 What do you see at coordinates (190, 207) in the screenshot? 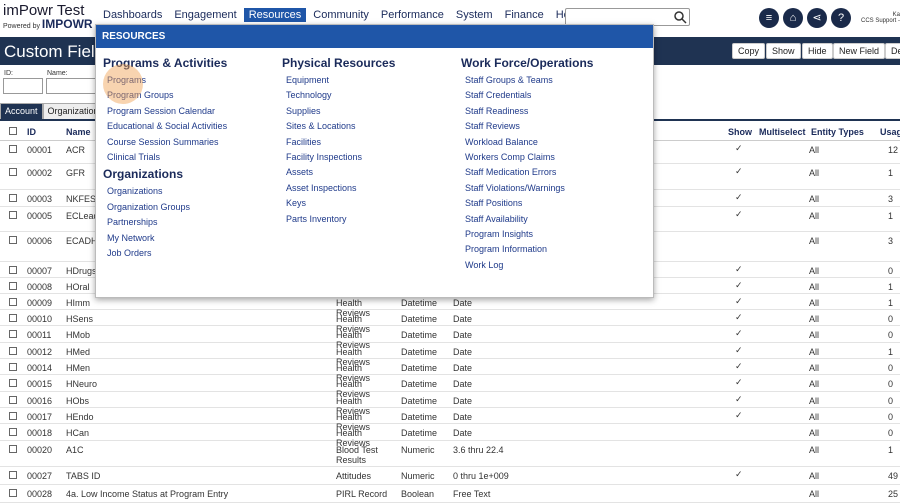
I see `menu-item-organization-groups: Organization Groups` at bounding box center [190, 207].